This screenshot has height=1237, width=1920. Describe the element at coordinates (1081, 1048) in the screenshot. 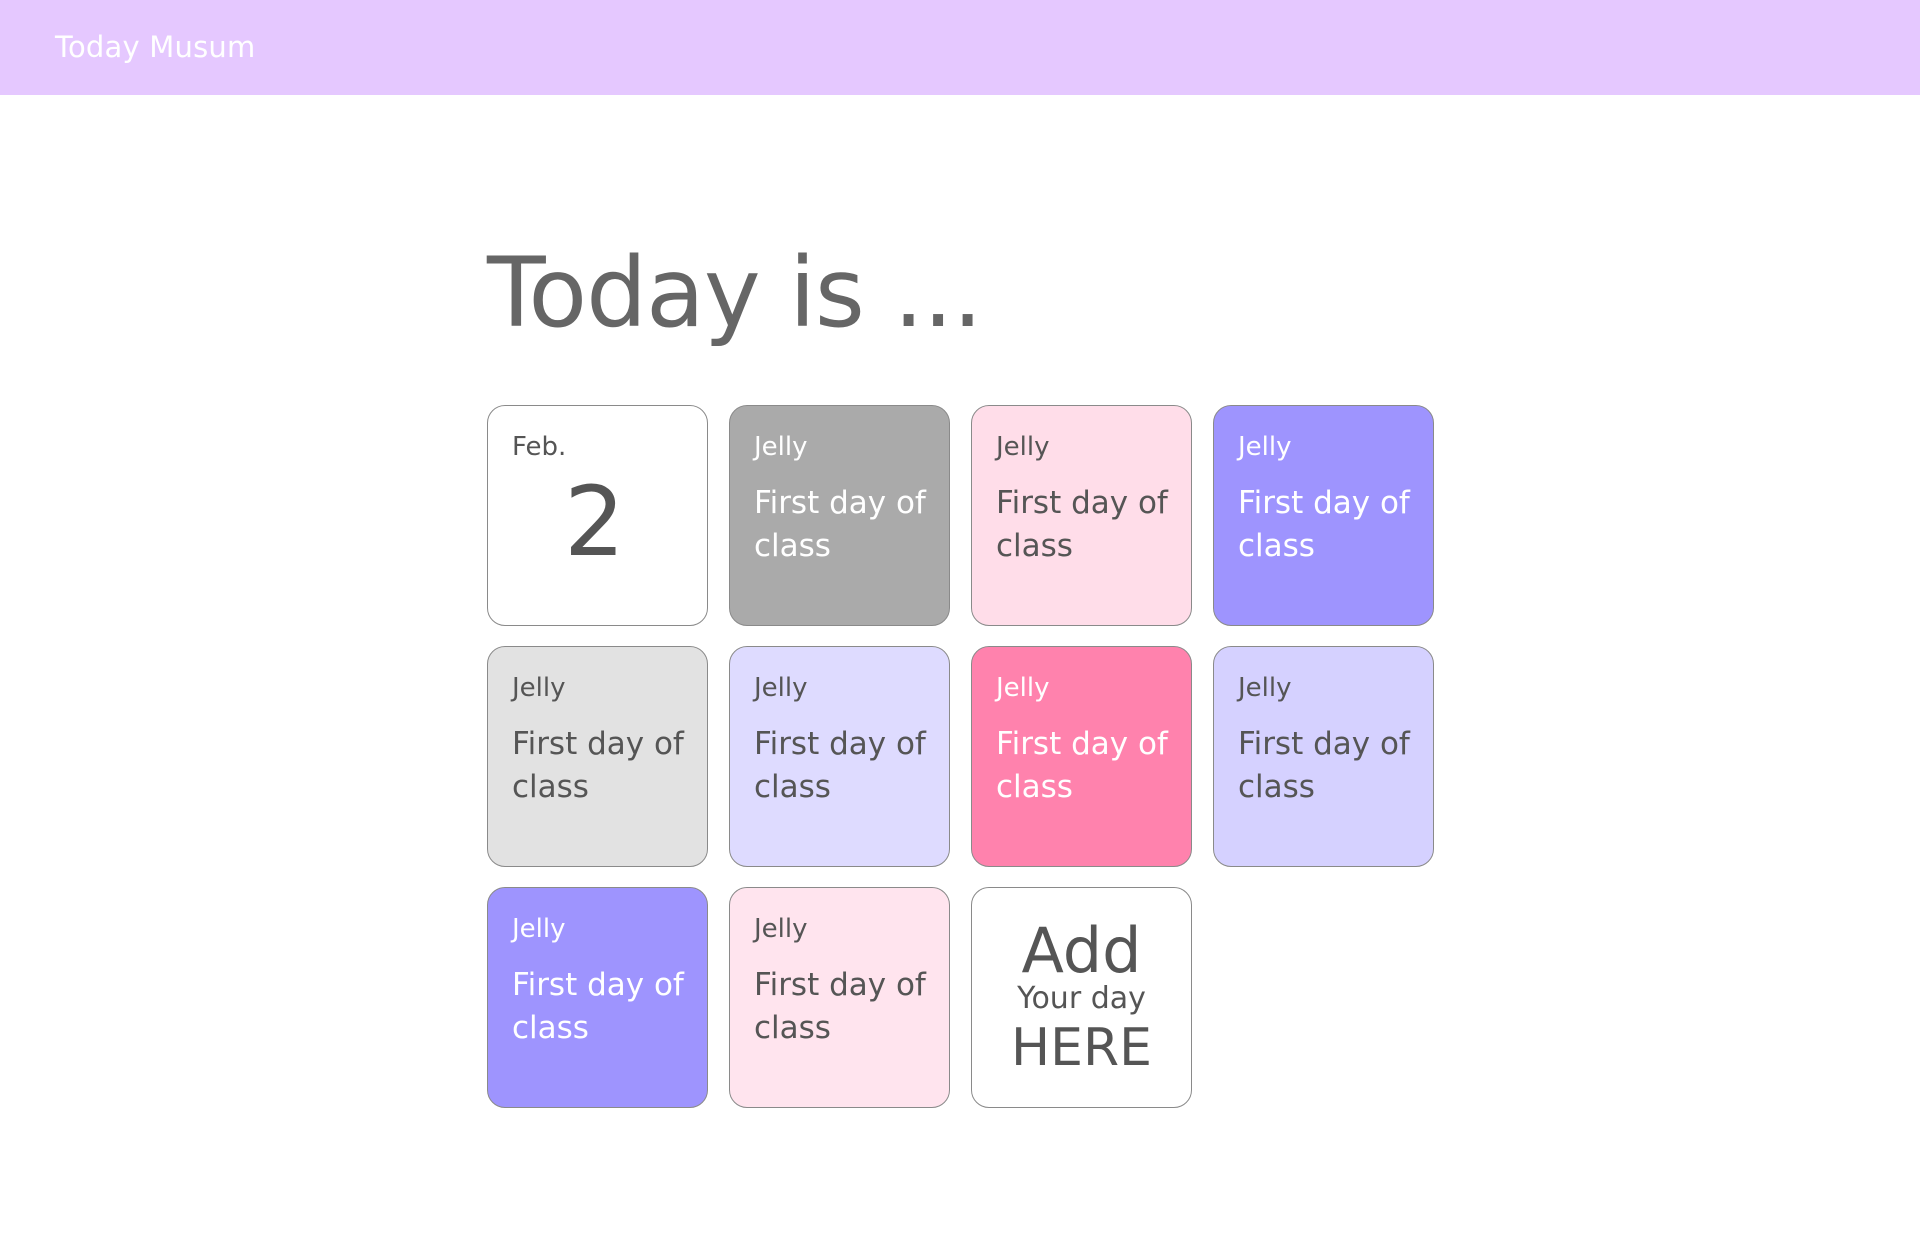

I see `add-here-label: HERE` at that location.